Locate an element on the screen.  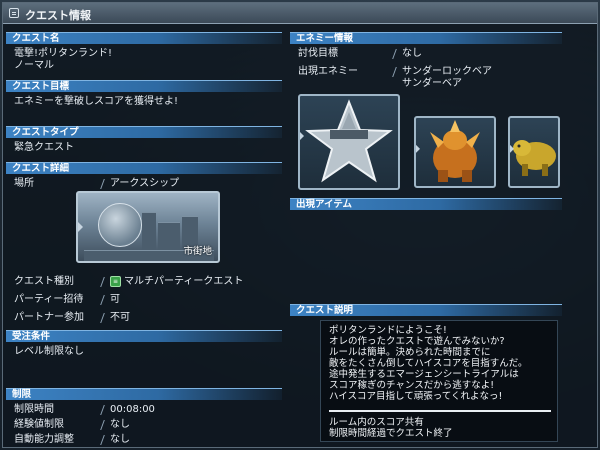
window-title: クエスト情報 is located at coordinates (58, 15).